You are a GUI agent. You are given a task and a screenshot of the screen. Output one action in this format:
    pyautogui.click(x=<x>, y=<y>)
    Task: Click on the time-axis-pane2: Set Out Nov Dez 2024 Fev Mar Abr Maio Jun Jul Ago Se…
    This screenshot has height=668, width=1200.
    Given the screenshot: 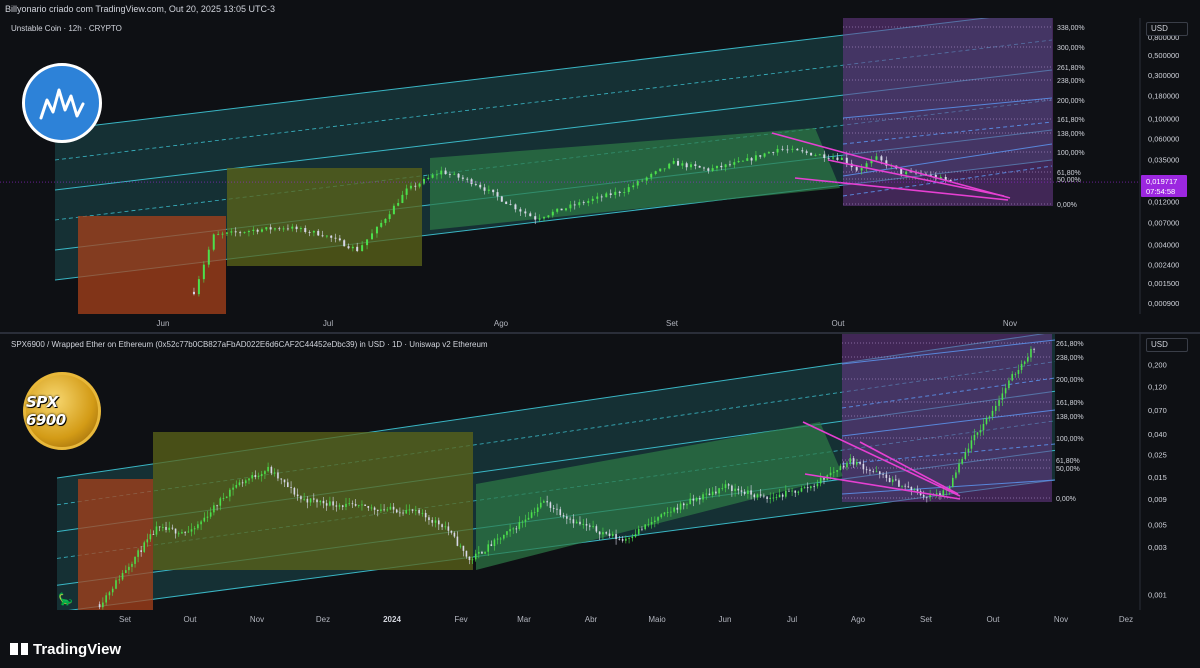 What is the action you would take?
    pyautogui.click(x=600, y=620)
    